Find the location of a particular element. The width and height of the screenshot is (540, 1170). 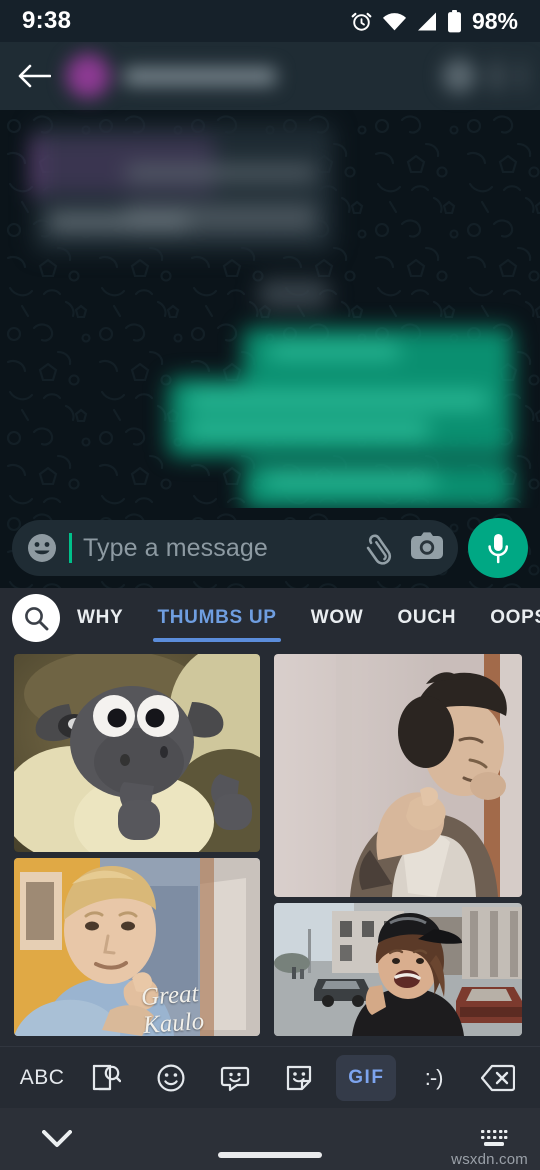

wifi-icon is located at coordinates (394, 21).